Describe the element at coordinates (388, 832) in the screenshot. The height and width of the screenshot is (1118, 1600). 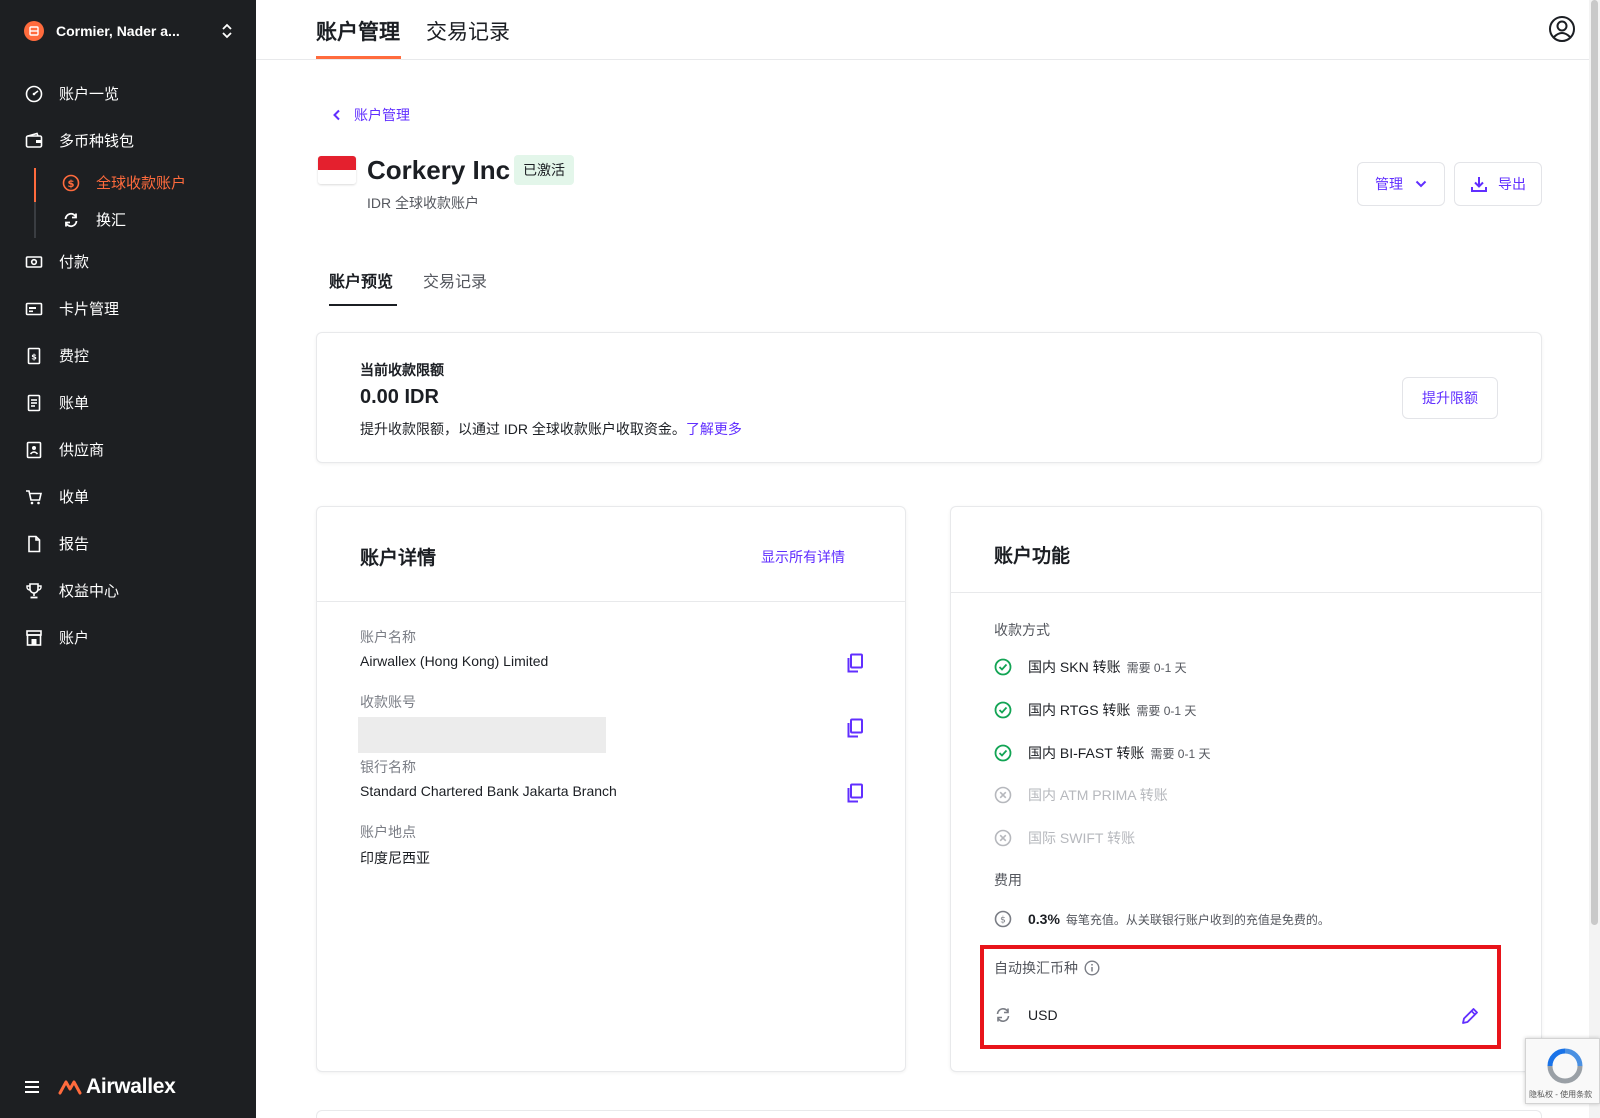
I see `field-label-account-location: 账户地点` at that location.